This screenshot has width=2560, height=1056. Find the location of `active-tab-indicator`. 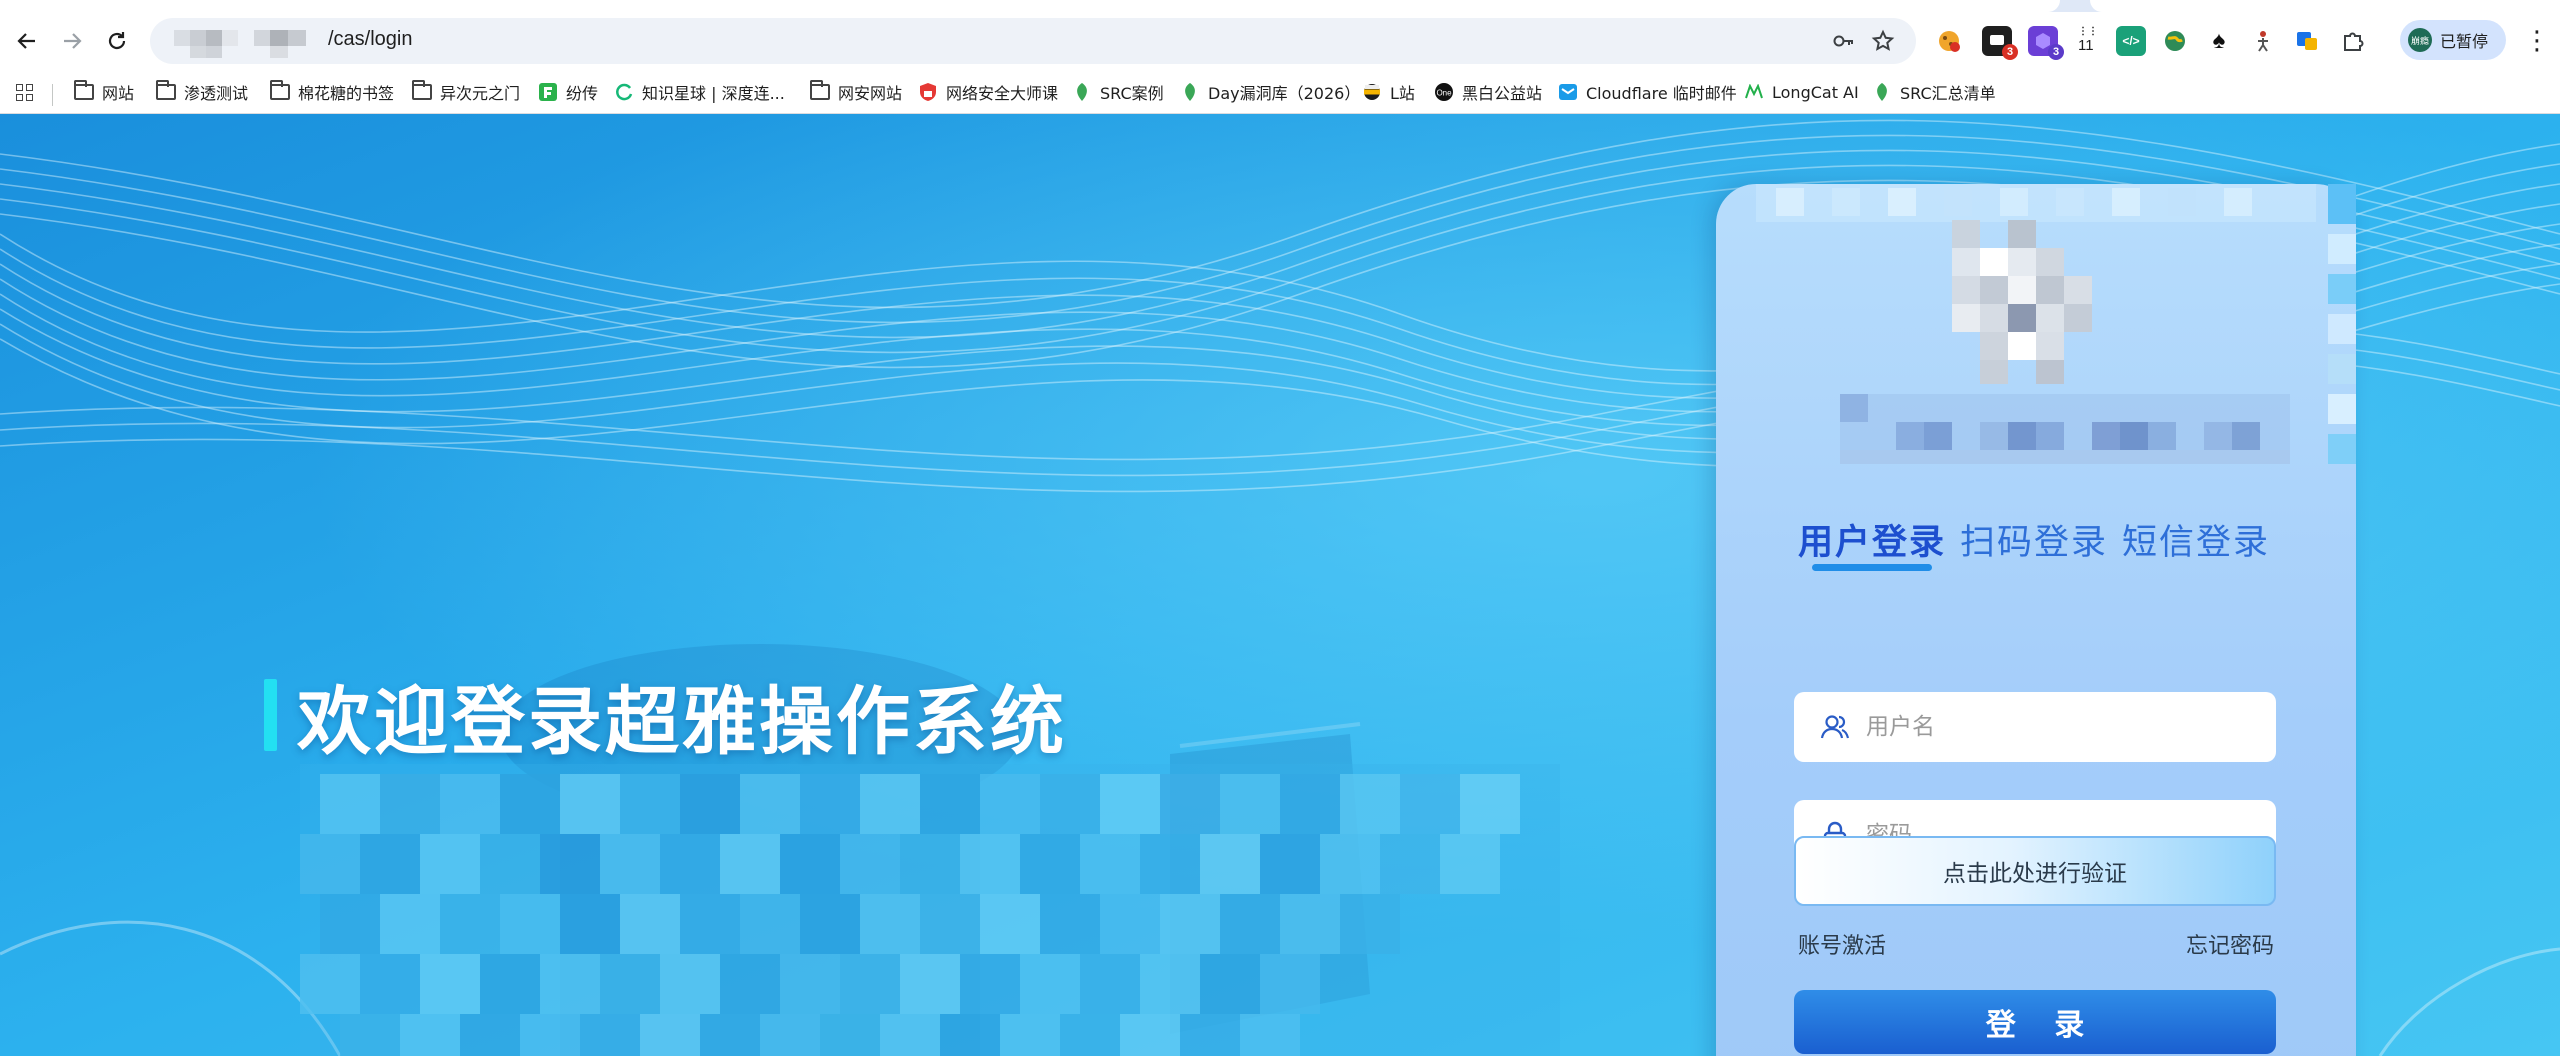

active-tab-indicator is located at coordinates (1872, 567).